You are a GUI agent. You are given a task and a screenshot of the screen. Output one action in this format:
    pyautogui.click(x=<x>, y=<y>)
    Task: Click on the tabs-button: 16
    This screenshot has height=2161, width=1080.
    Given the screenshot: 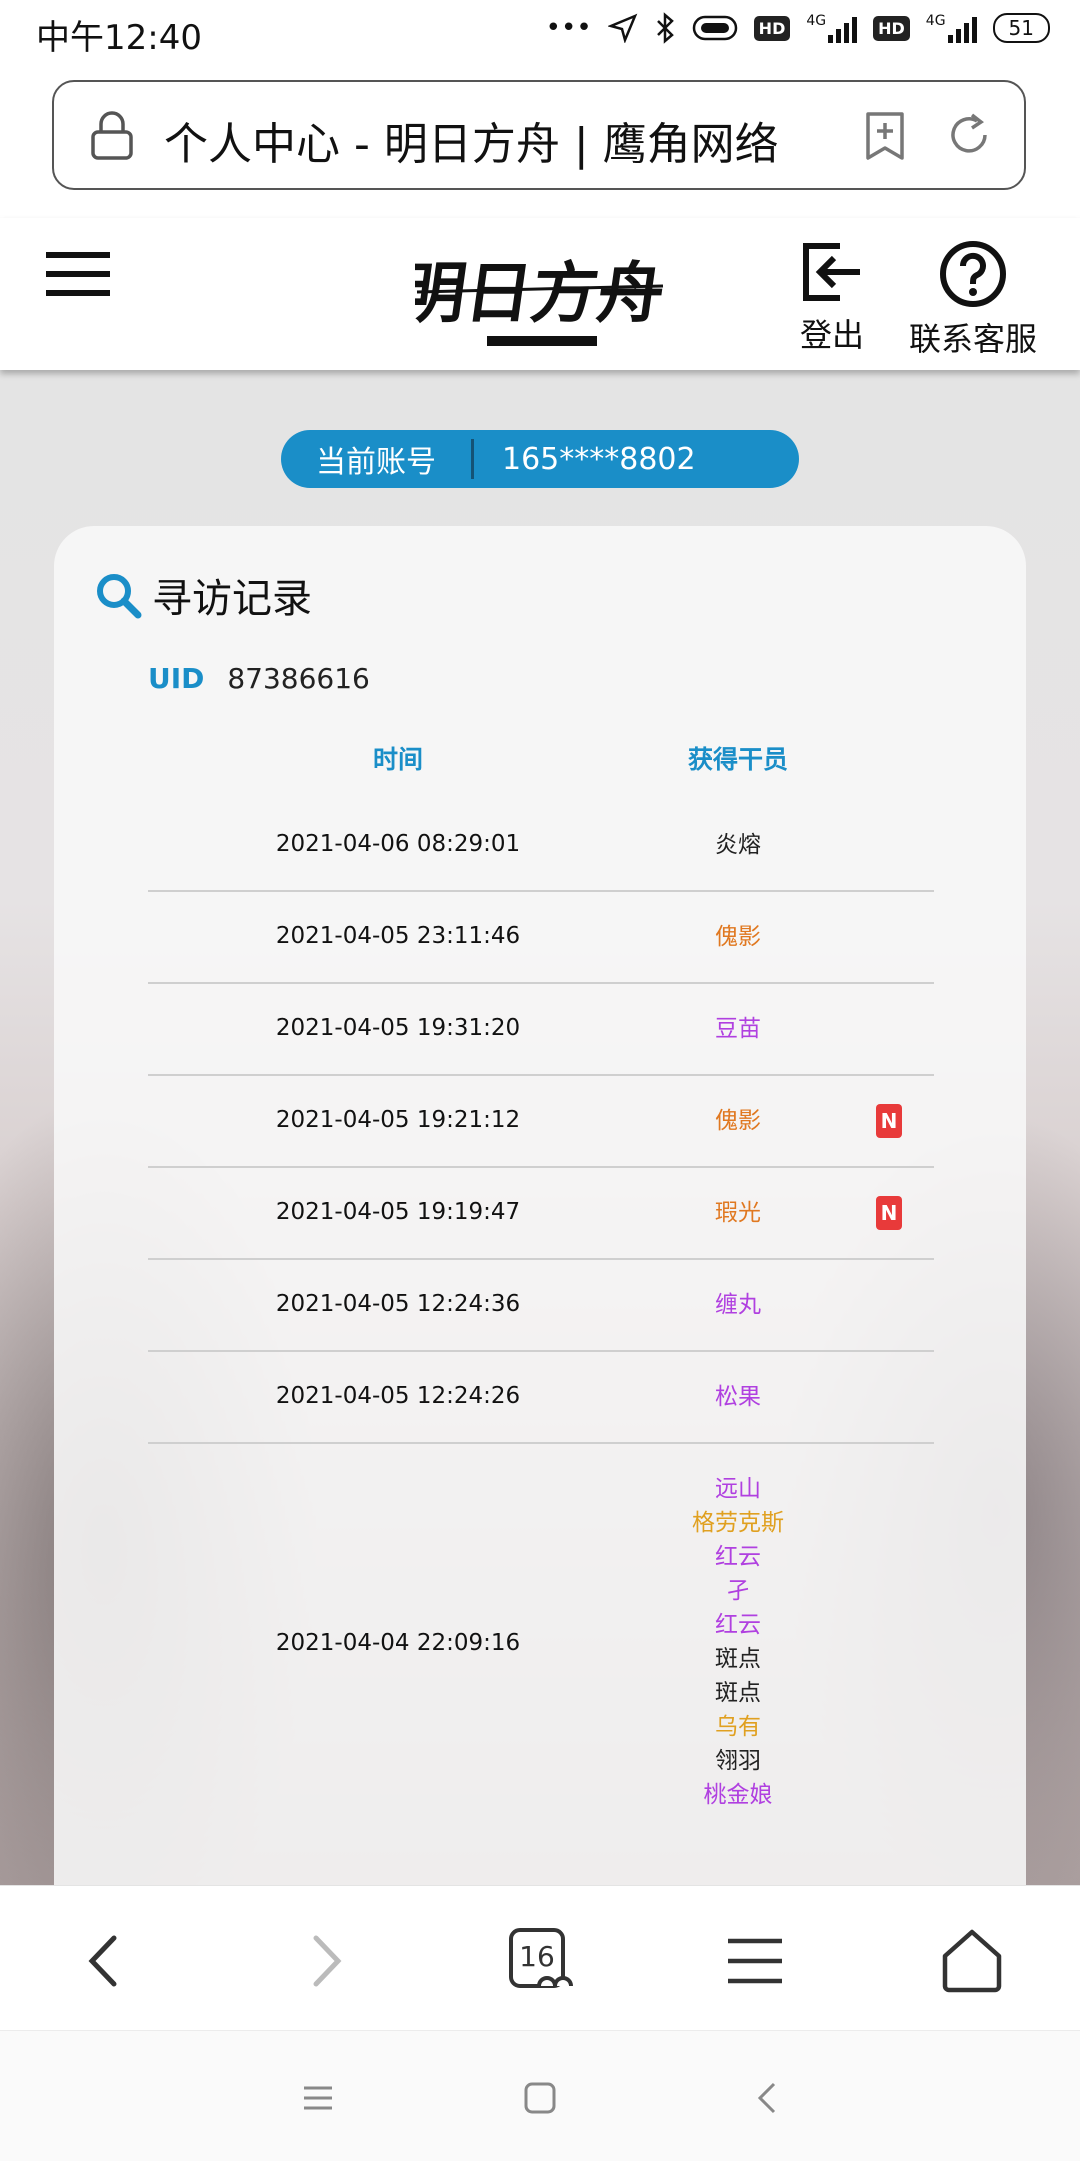 What is the action you would take?
    pyautogui.click(x=540, y=1961)
    